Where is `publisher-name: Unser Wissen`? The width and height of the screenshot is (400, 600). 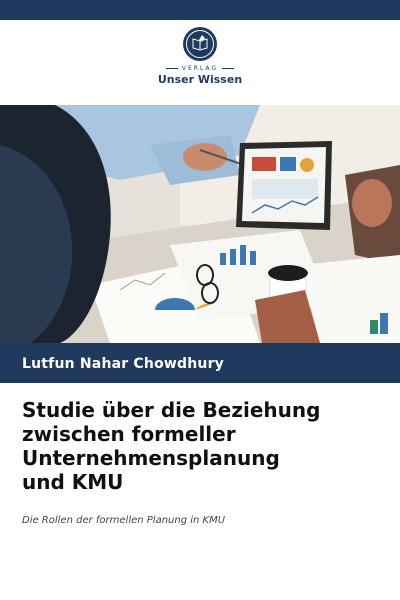
publisher-name: Unser Wissen is located at coordinates (200, 79).